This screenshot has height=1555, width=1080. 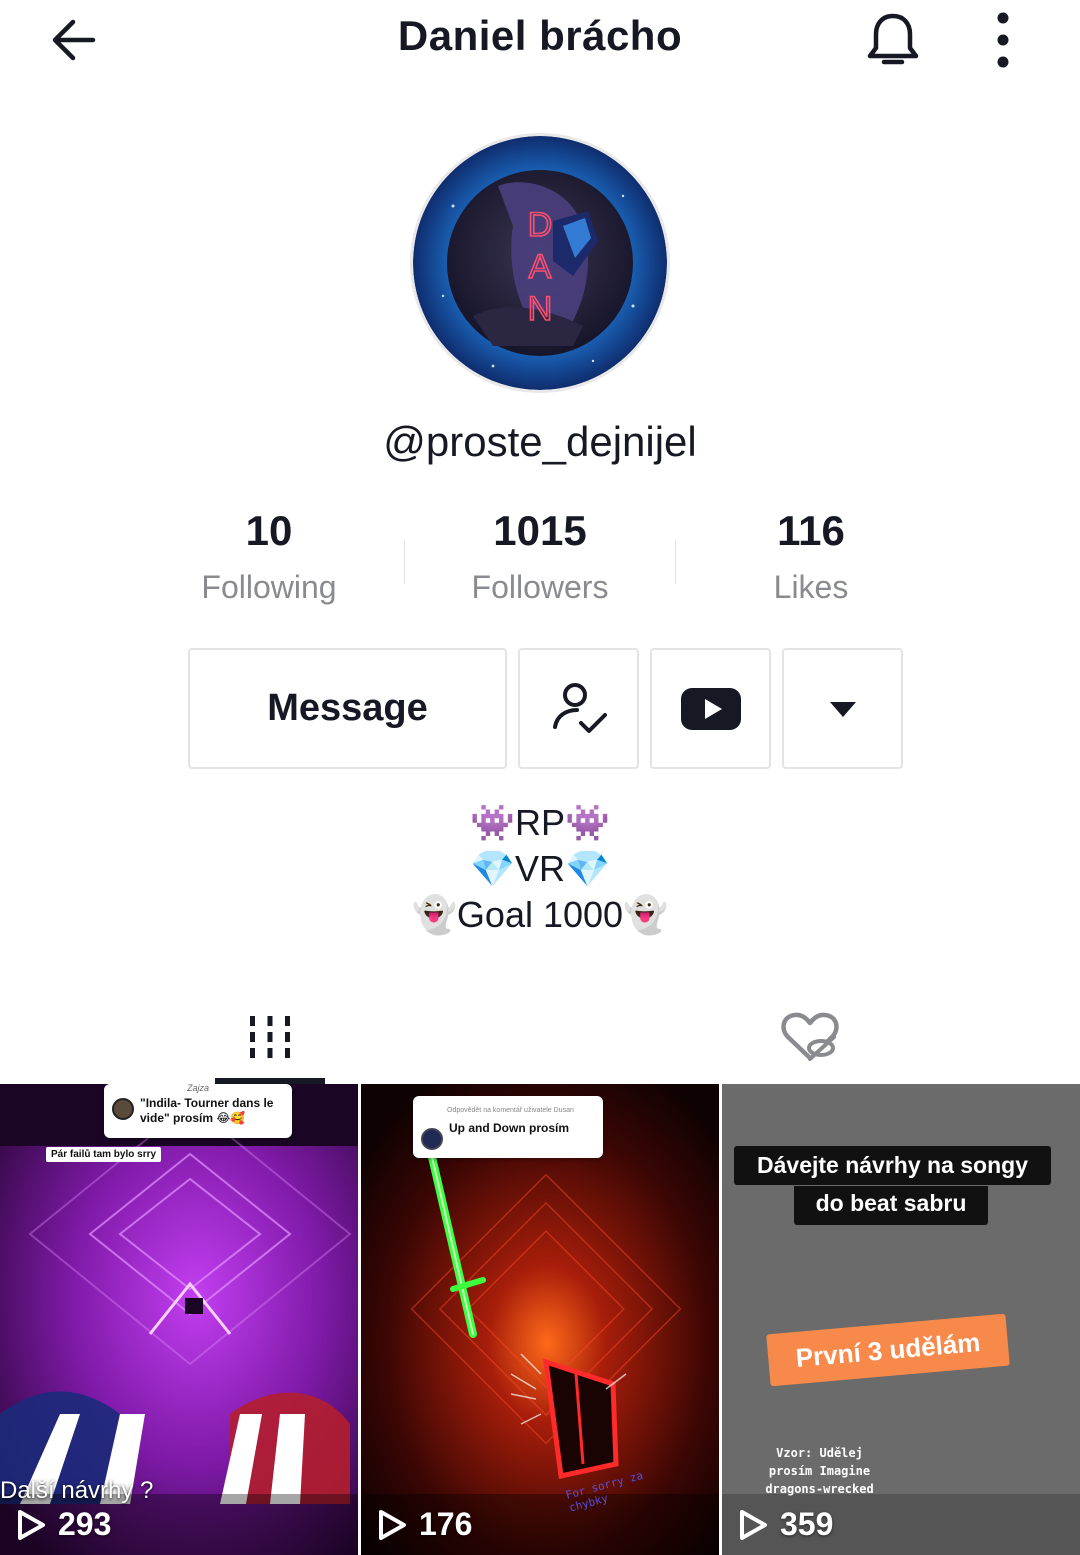 I want to click on likes-count: 116, so click(x=811, y=530).